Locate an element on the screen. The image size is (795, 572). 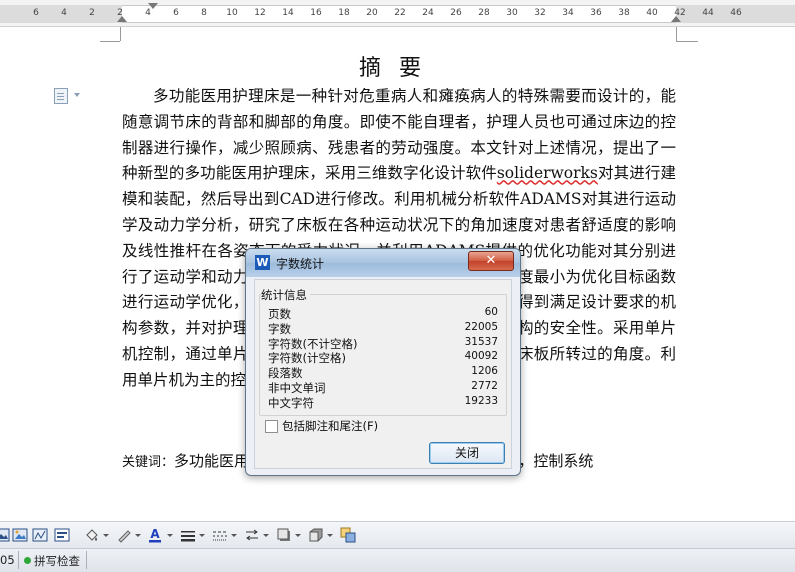
select-objects-icon is located at coordinates (348, 535).